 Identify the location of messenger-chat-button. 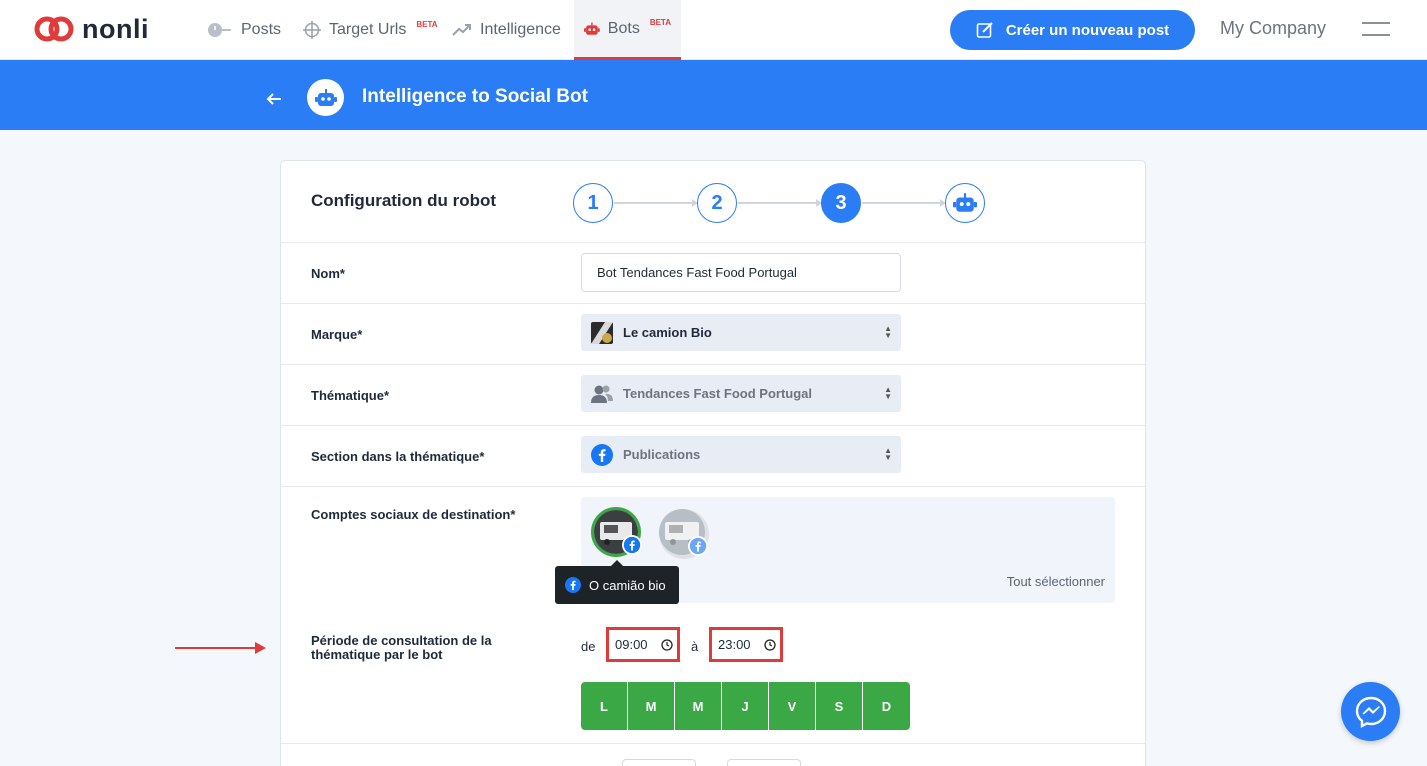
(1370, 711).